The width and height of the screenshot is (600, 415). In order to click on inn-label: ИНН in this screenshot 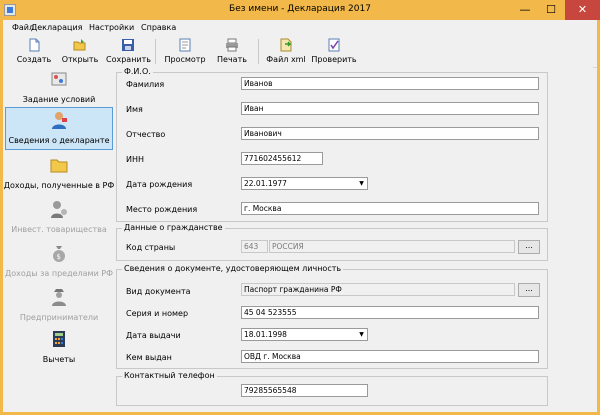, I will do `click(135, 159)`.